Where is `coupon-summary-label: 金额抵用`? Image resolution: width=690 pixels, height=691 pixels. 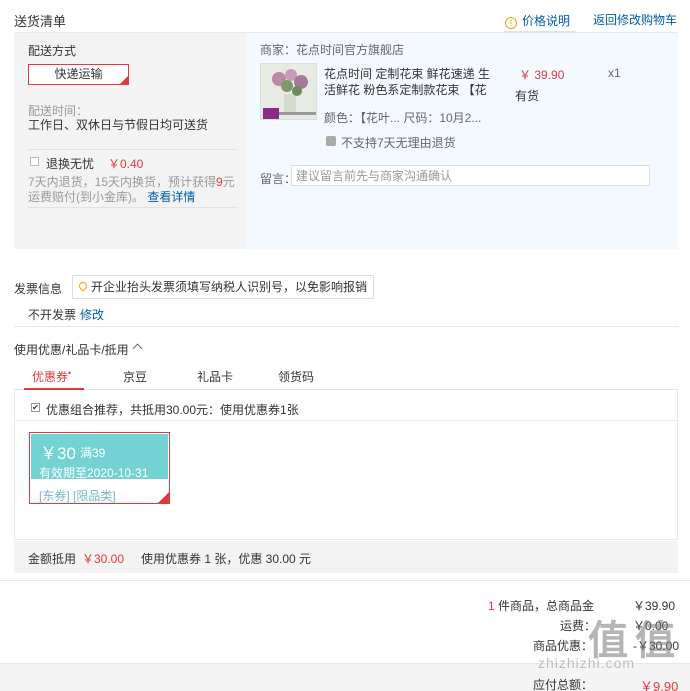
coupon-summary-label: 金额抵用 is located at coordinates (52, 559).